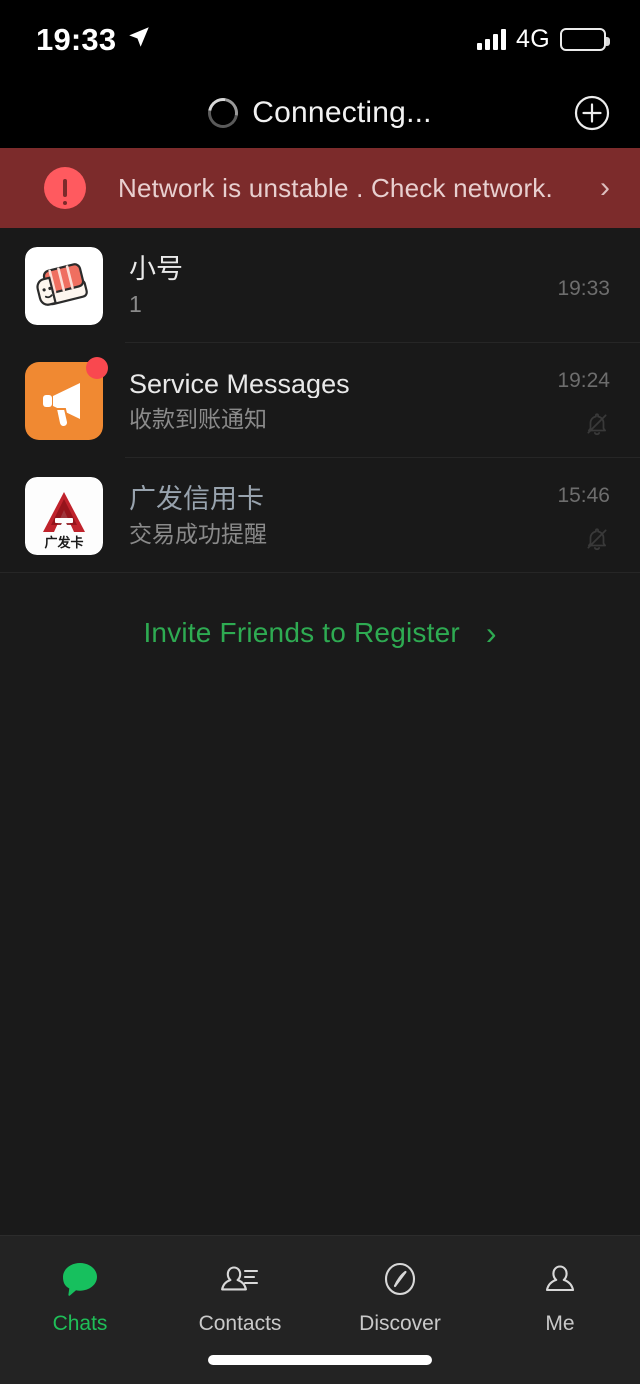  I want to click on chat-timestamp: 19:33, so click(583, 288).